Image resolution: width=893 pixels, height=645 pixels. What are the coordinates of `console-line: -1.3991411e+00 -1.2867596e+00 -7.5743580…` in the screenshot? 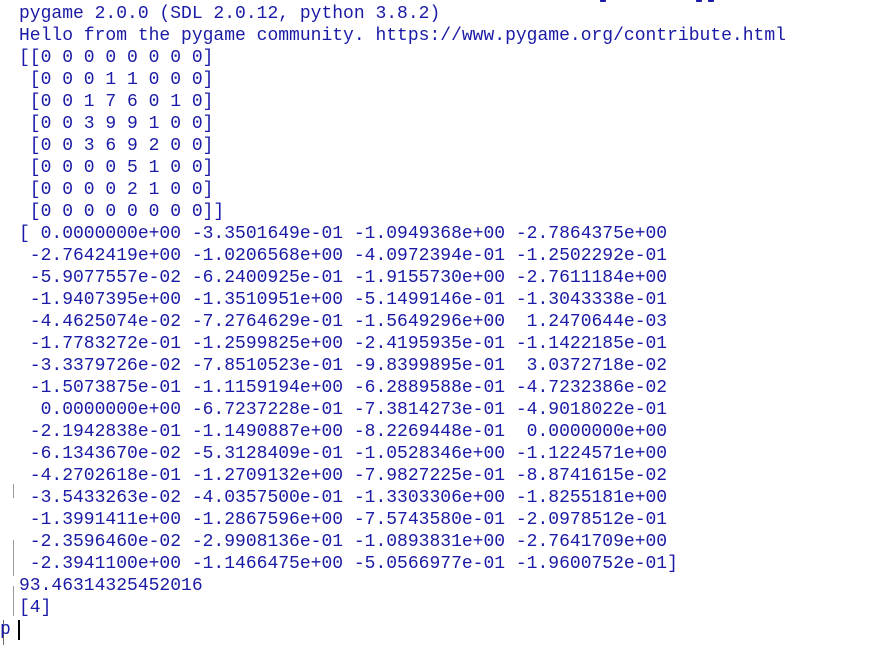 It's located at (343, 520).